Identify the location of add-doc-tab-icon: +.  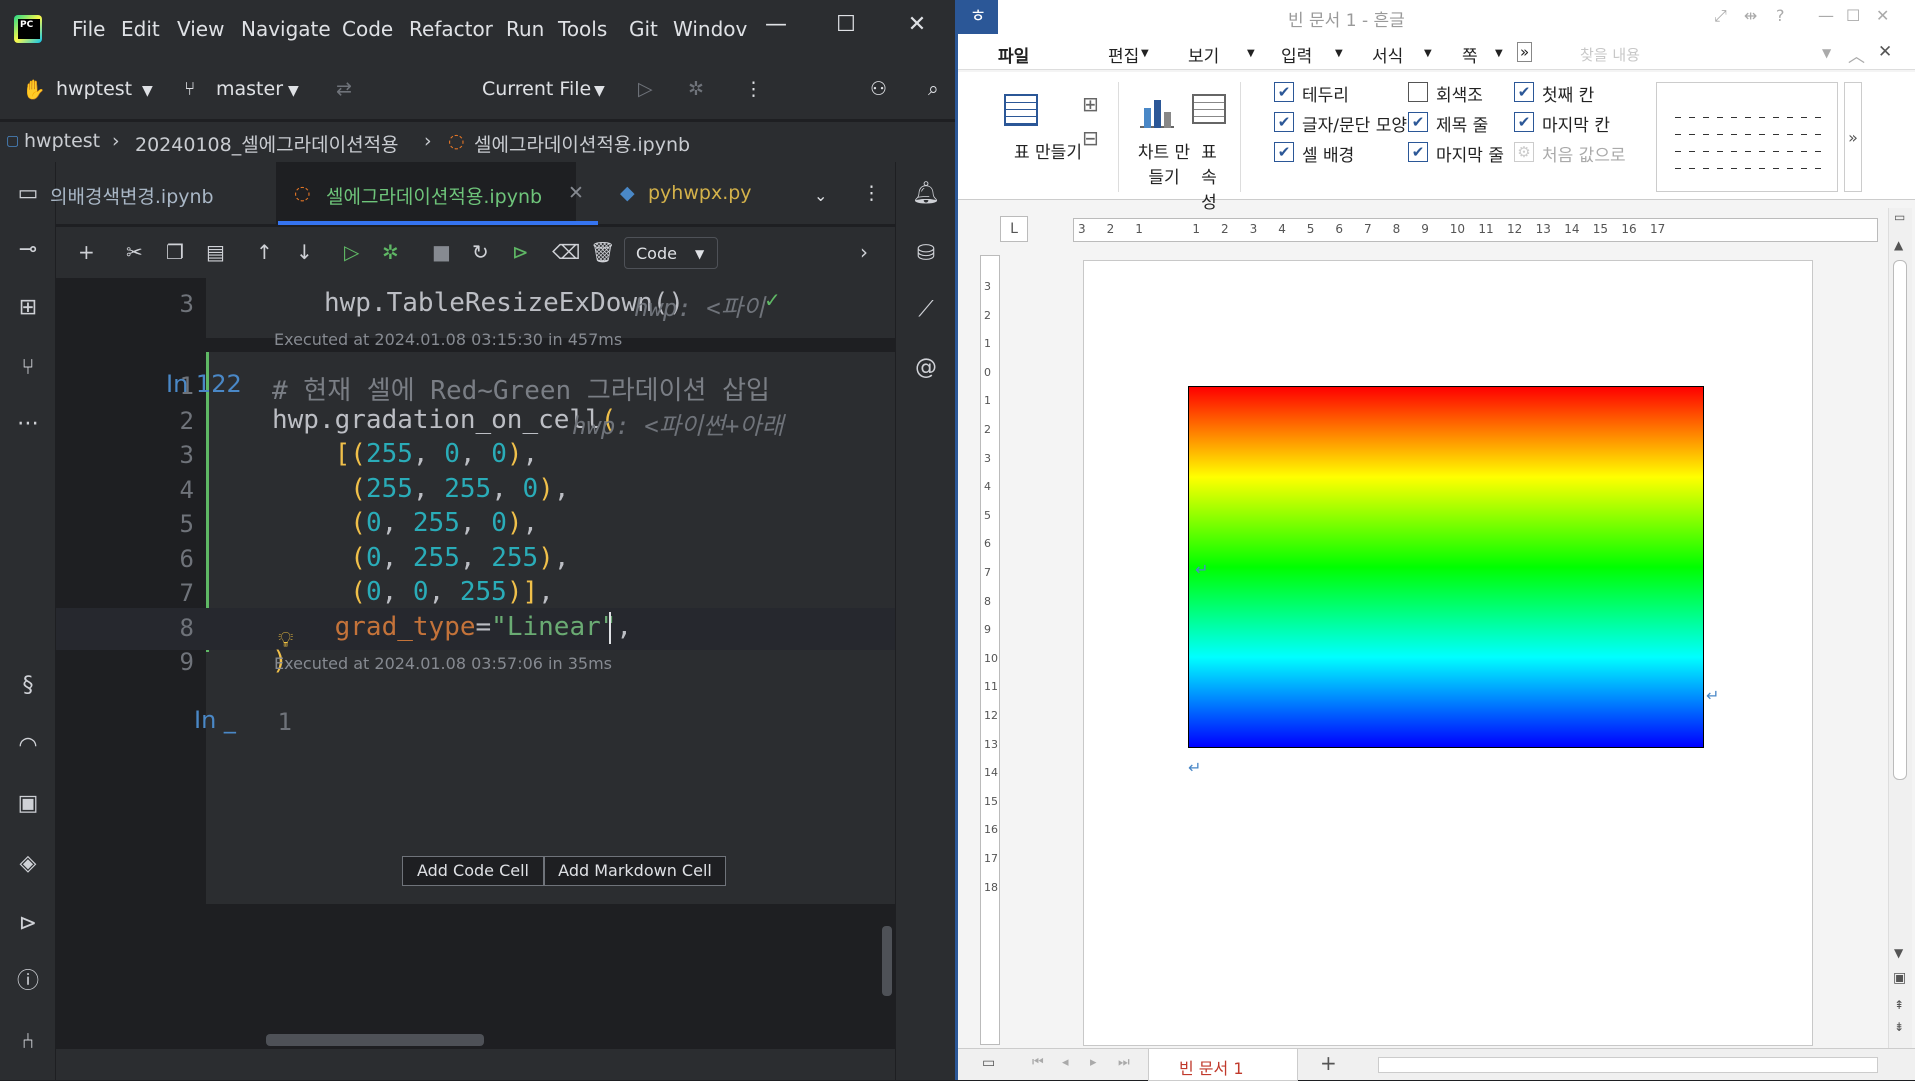
(1328, 1063).